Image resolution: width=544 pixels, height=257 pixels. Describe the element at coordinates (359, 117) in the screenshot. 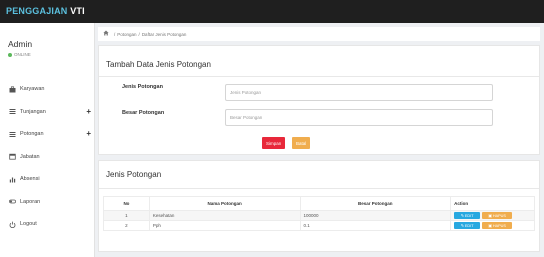

I see `besar-potongan-input` at that location.